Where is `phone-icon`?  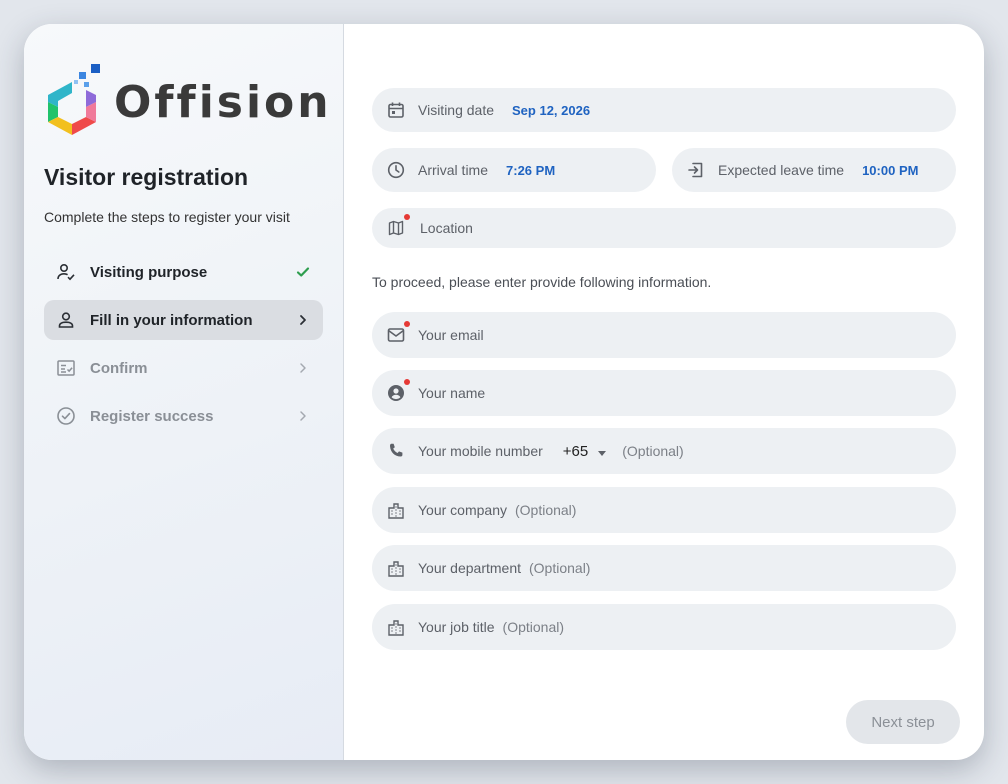 phone-icon is located at coordinates (396, 451).